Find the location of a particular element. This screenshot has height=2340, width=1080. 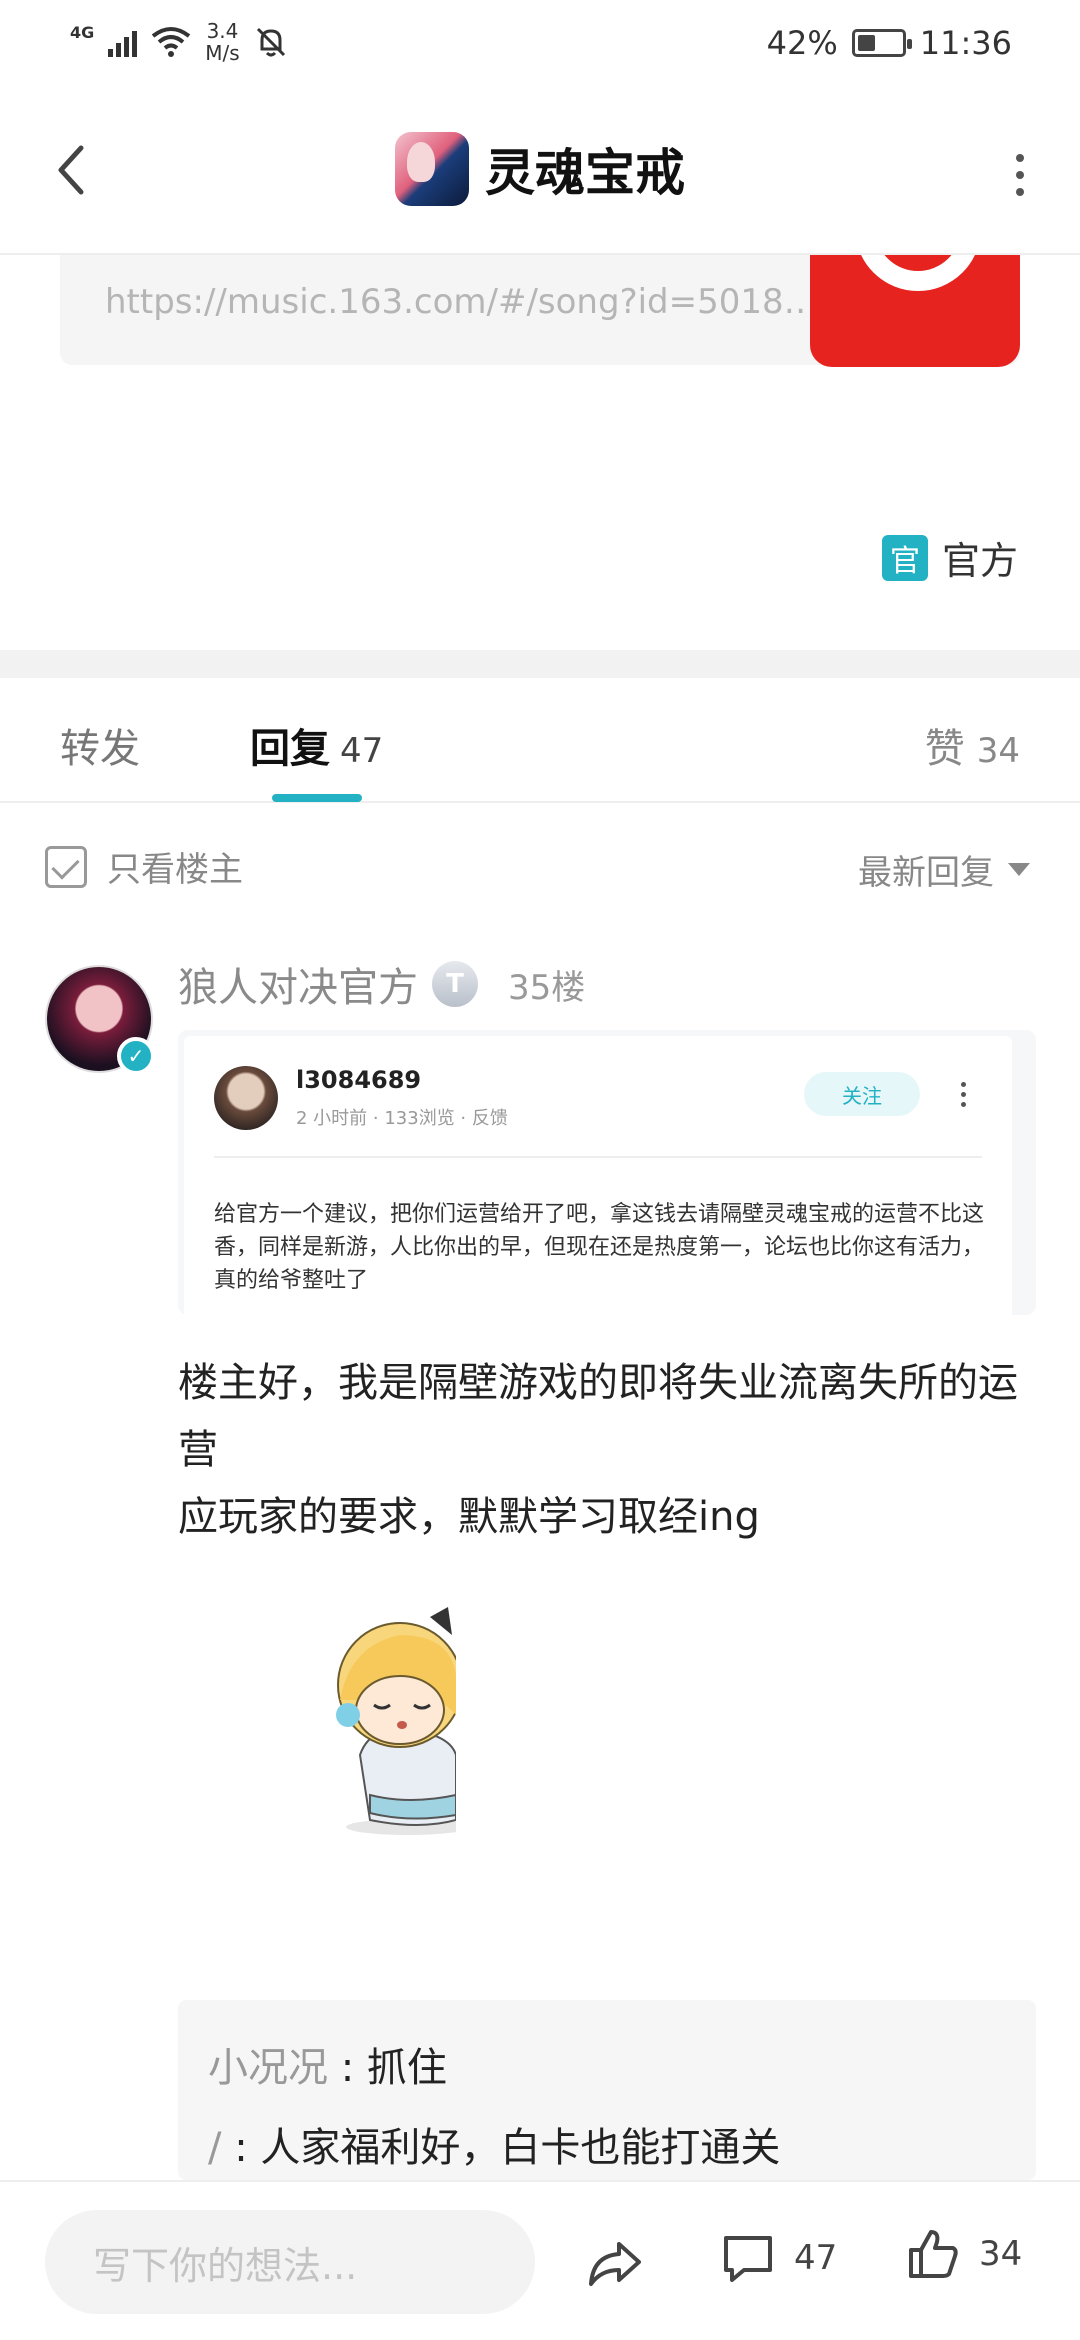

wifi-icon is located at coordinates (171, 42).